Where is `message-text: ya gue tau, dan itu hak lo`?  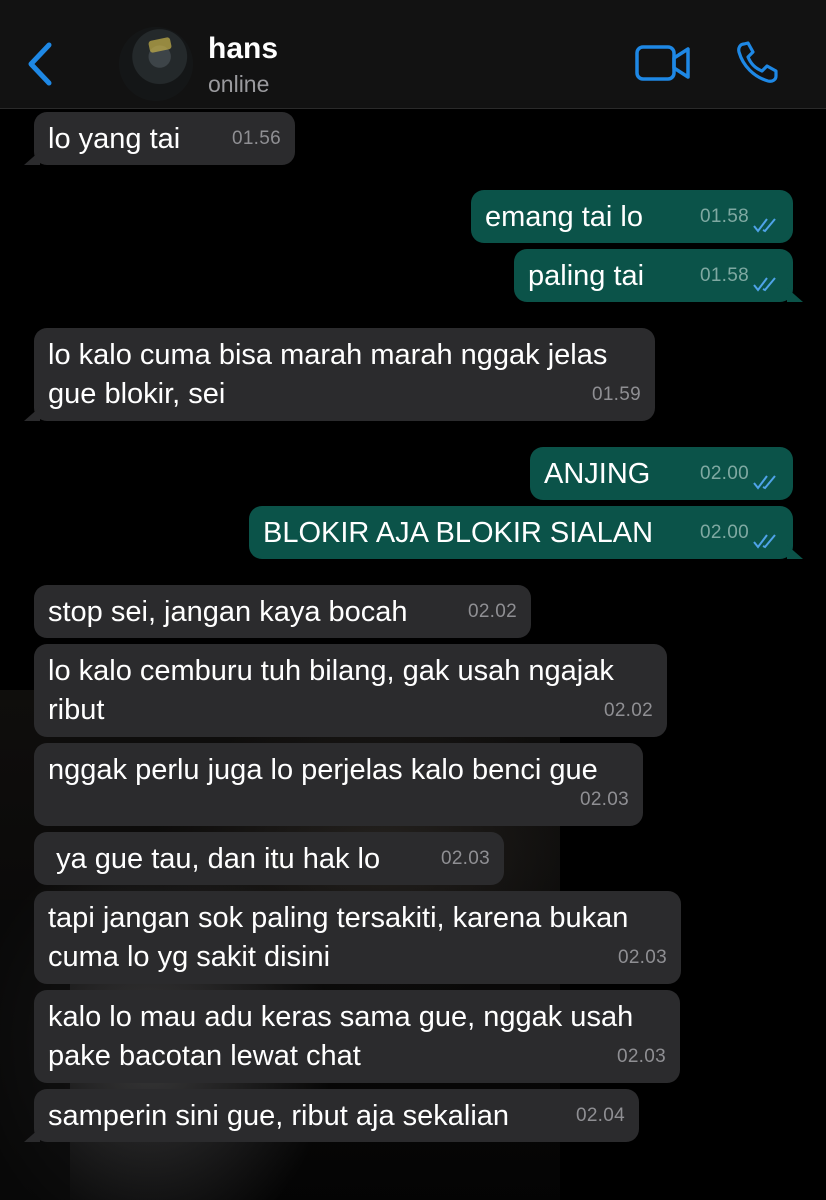
message-text: ya gue tau, dan itu hak lo is located at coordinates (214, 859).